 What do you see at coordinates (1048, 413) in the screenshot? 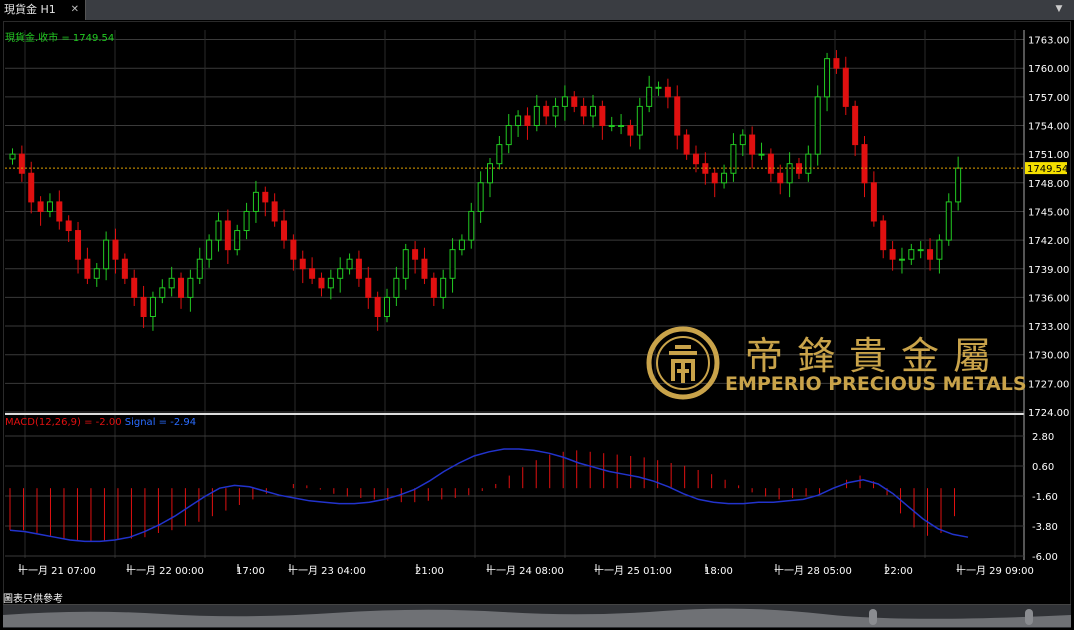
I see `price-tick-label: 1724.00` at bounding box center [1048, 413].